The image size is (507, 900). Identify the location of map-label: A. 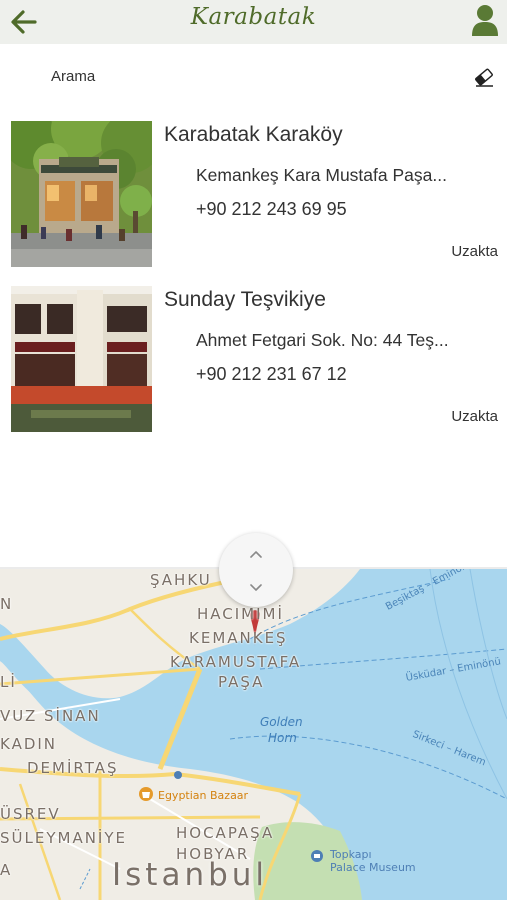
(6, 870).